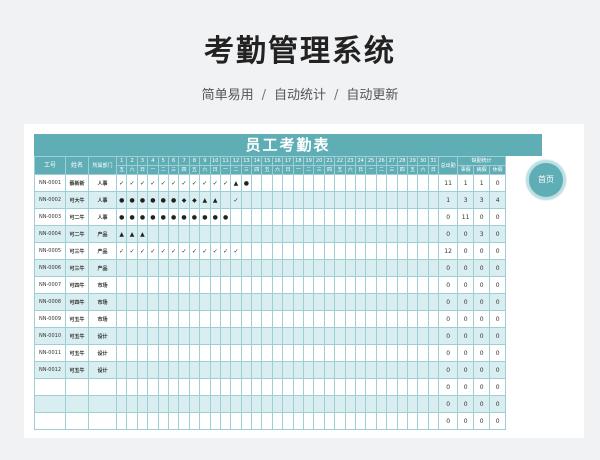  What do you see at coordinates (77, 200) in the screenshot?
I see `cell-employee-name: 可大牛` at bounding box center [77, 200].